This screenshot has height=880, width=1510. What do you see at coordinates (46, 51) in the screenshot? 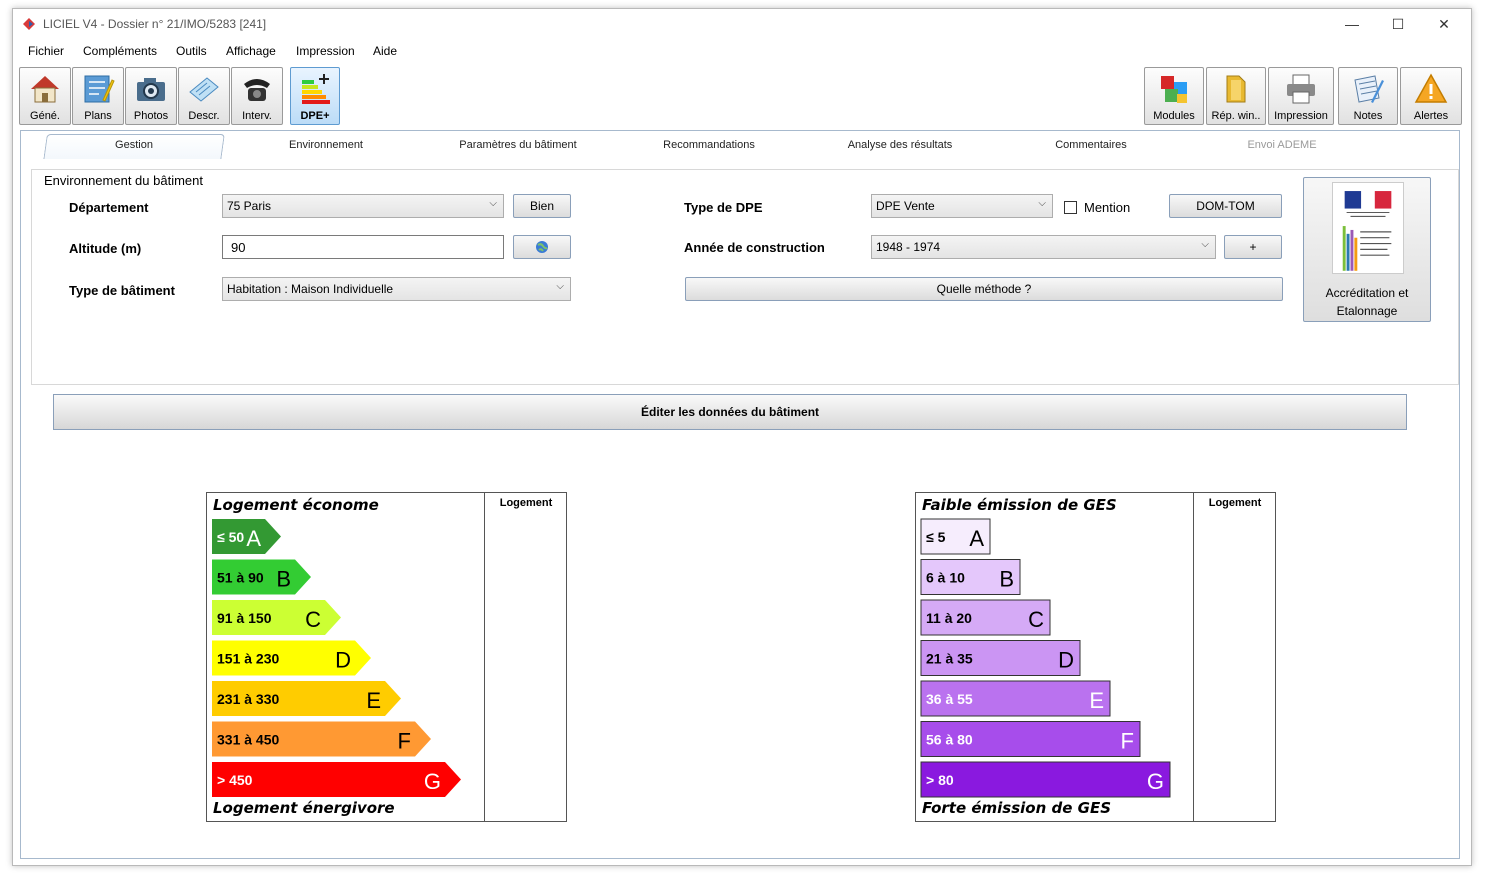
I see `menu-fichier: Fichier` at bounding box center [46, 51].